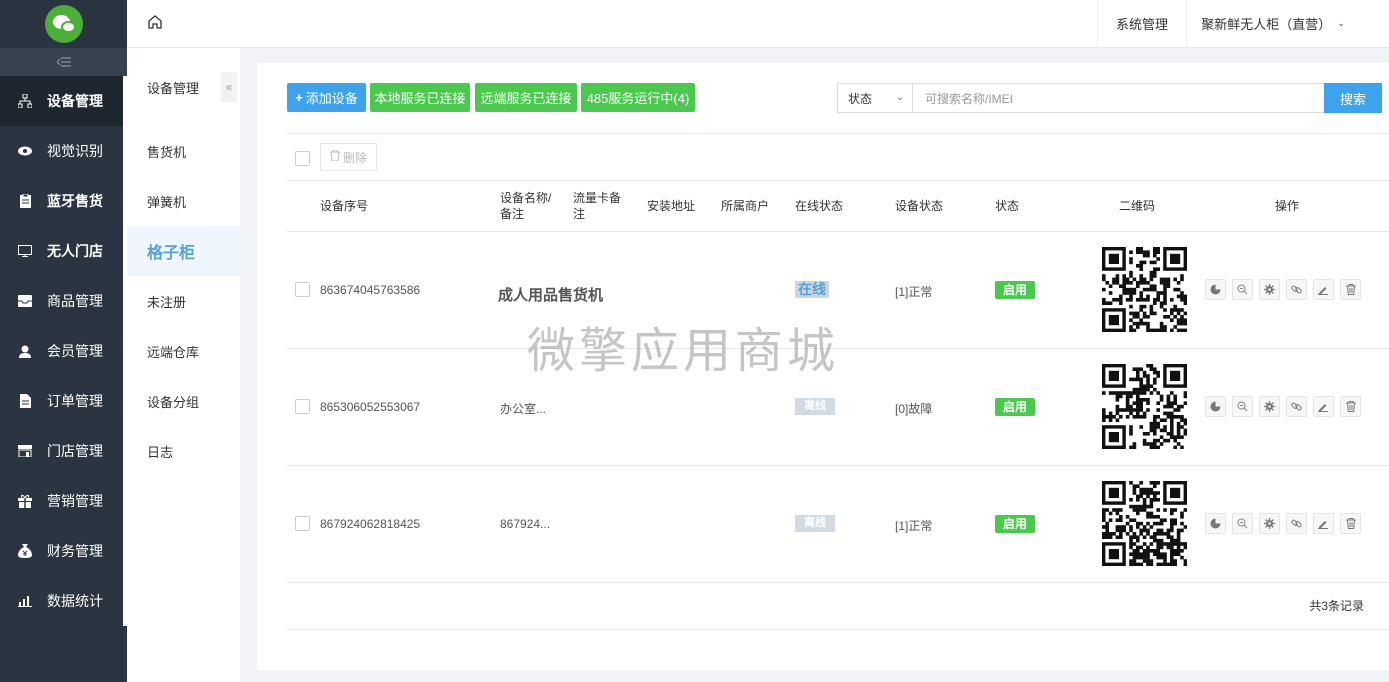  I want to click on submenu-item-device-group: 设备分组, so click(183, 401).